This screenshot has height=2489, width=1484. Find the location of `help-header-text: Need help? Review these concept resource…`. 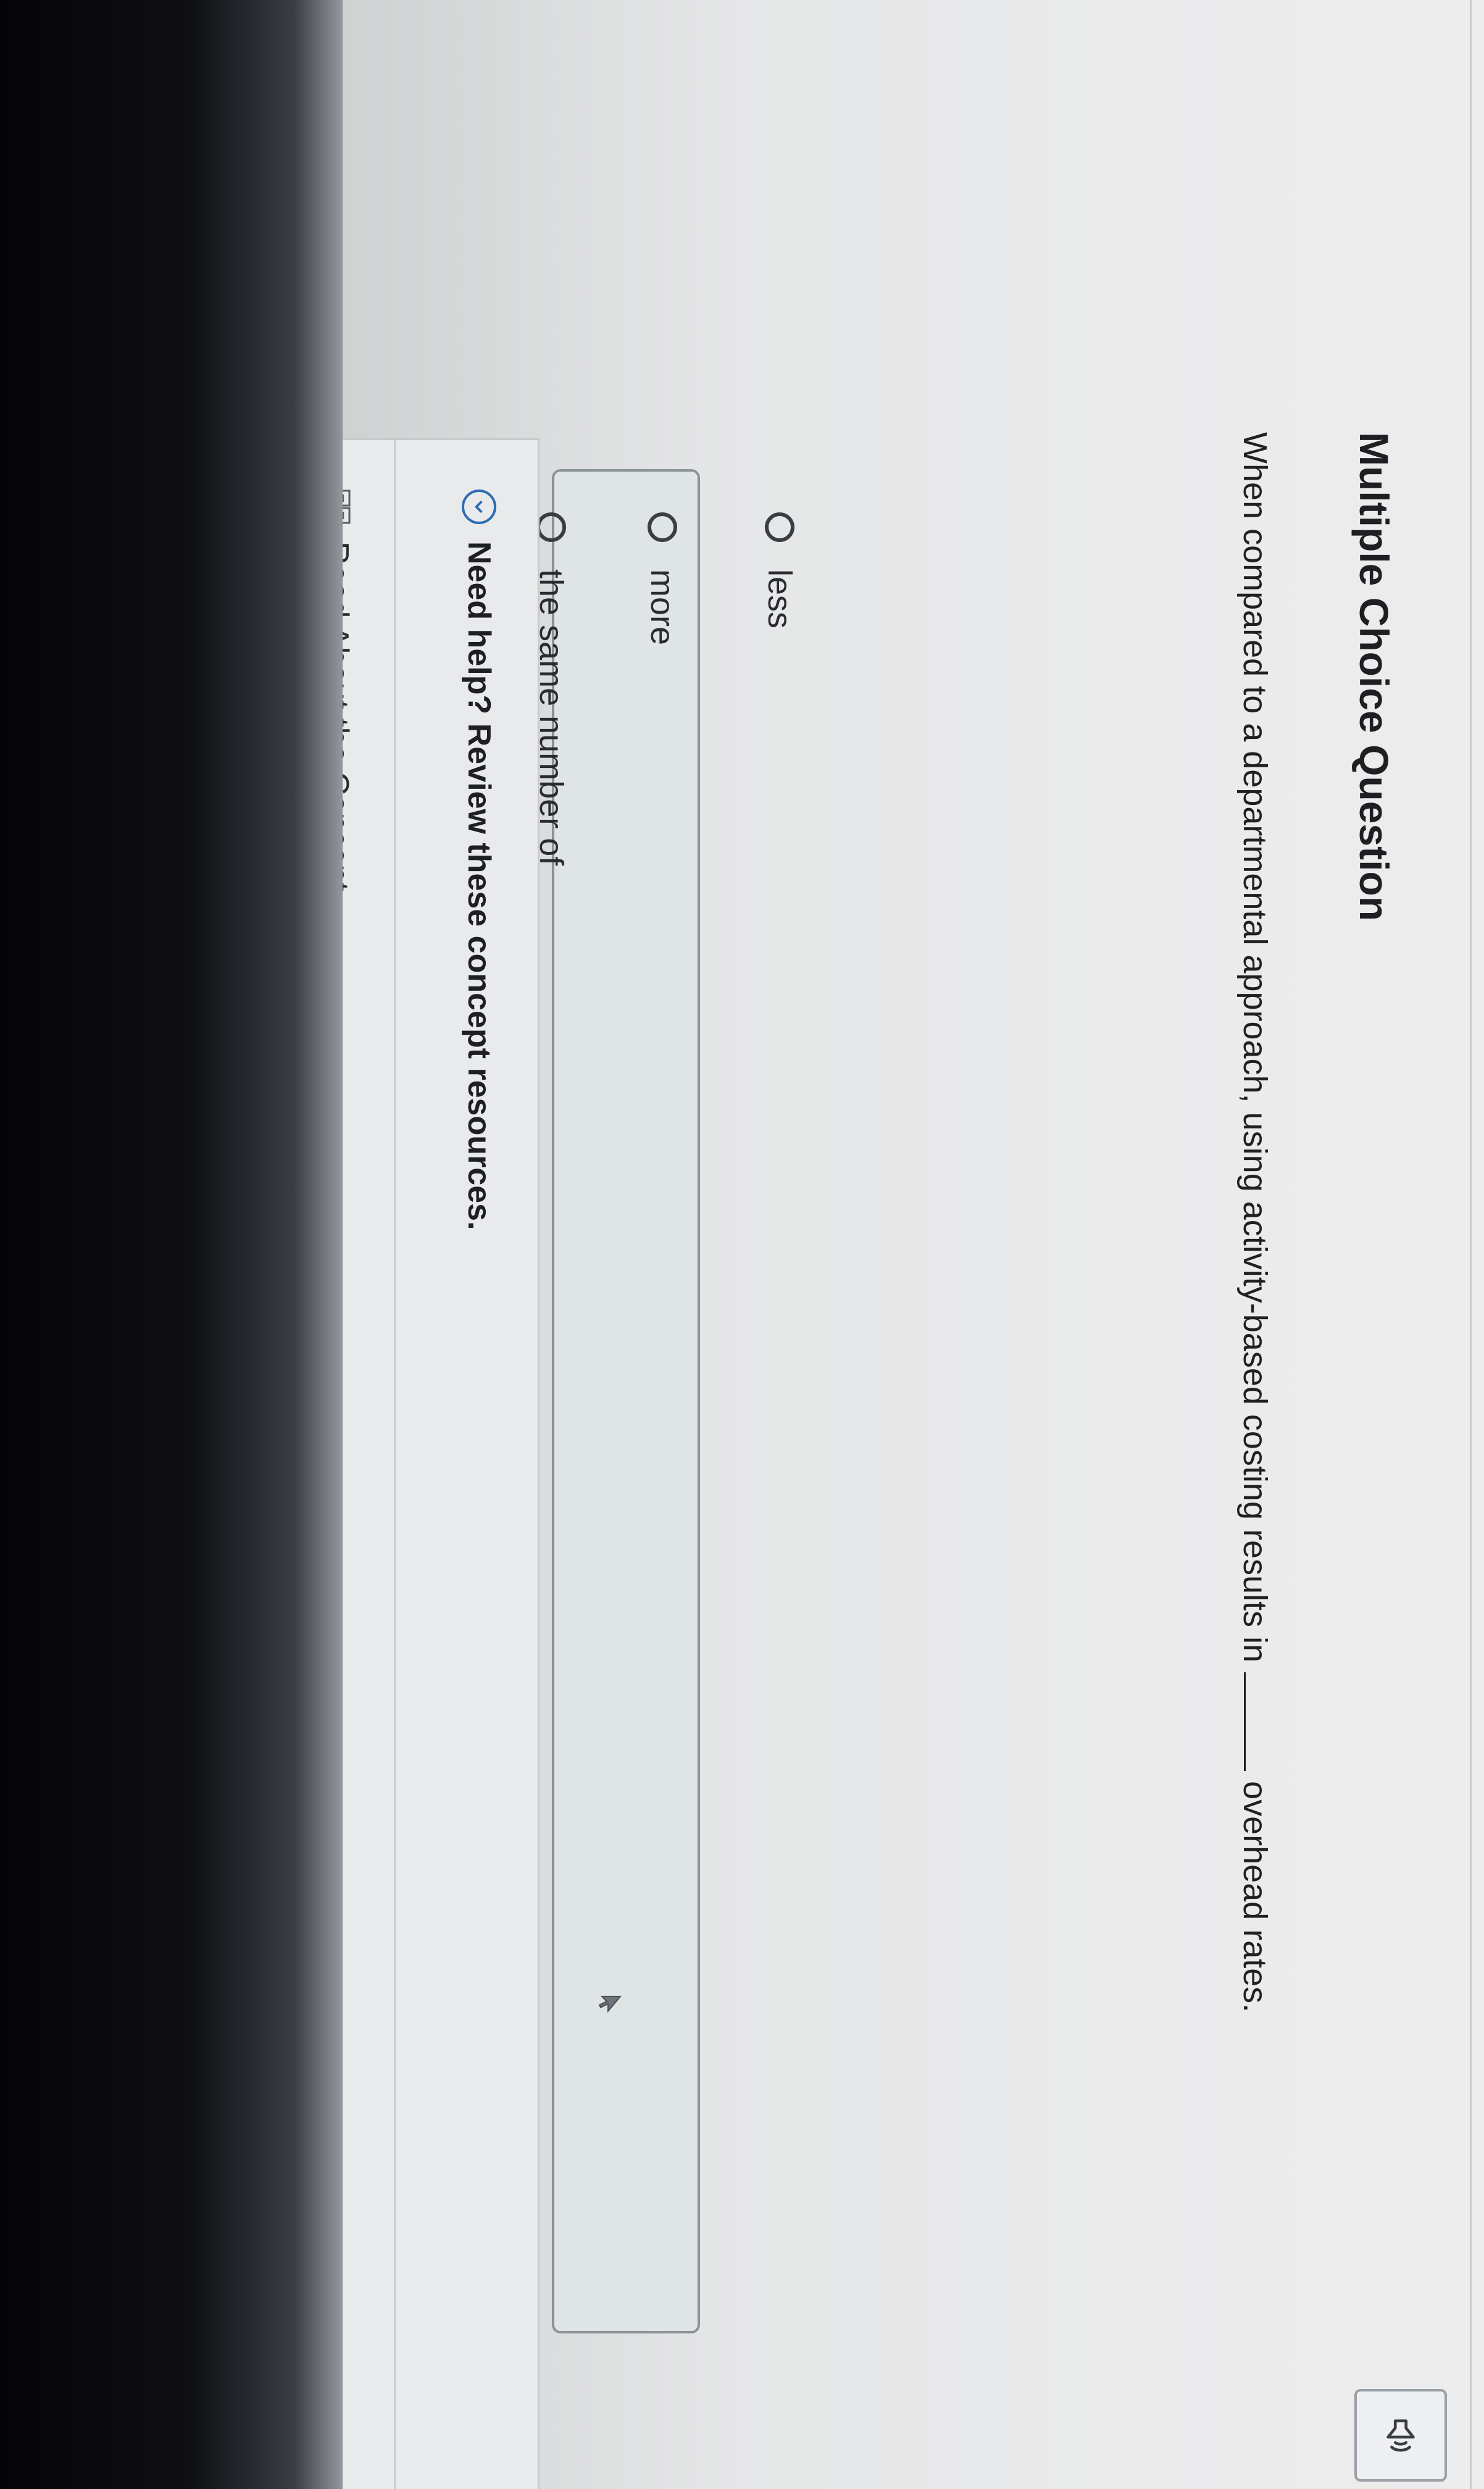

help-header-text: Need help? Review these concept resource… is located at coordinates (479, 886).